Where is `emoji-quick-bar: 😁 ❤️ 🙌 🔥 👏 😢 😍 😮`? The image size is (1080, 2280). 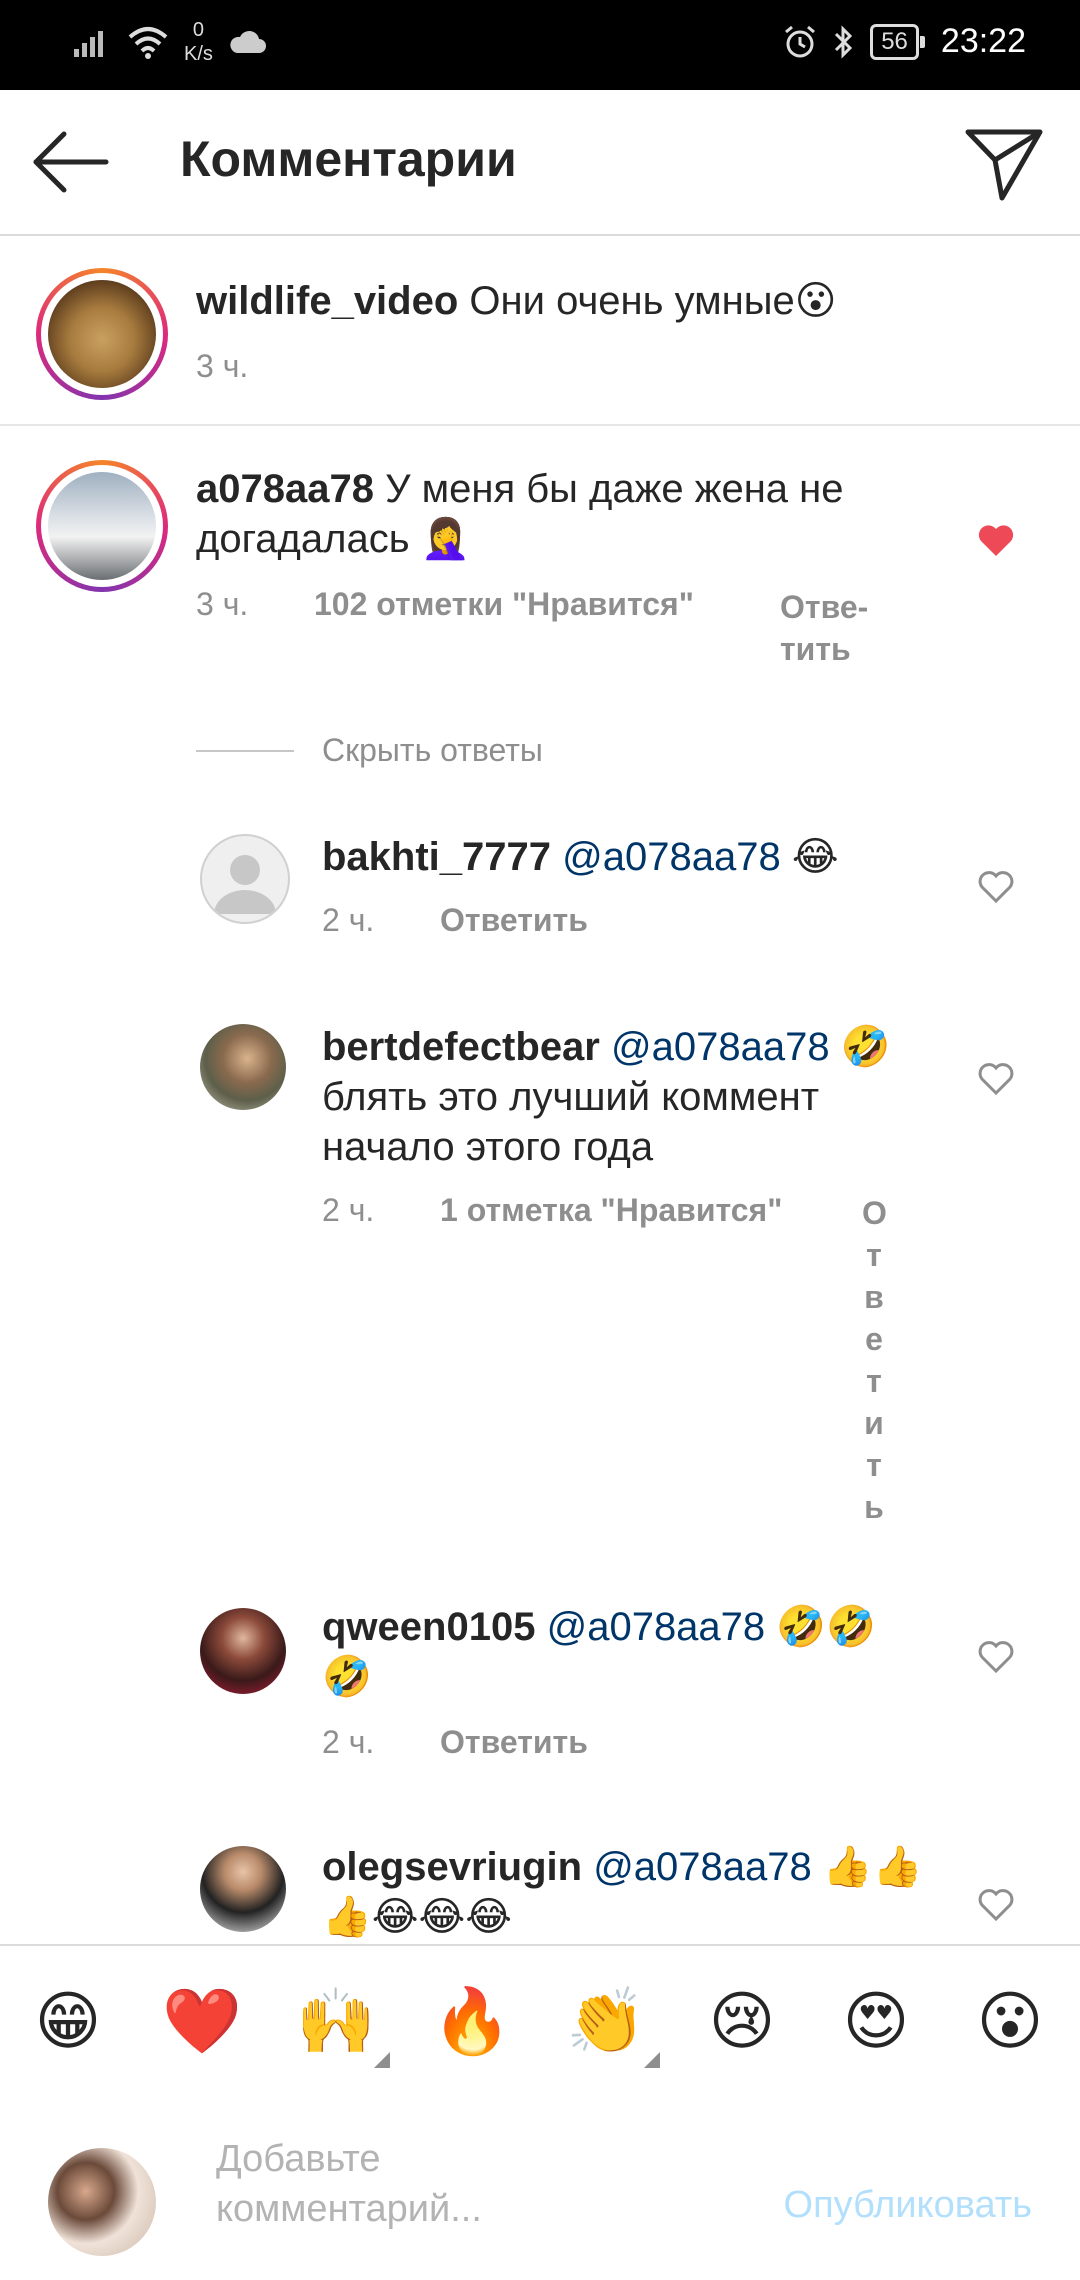
emoji-quick-bar: 😁 ❤️ 🙌 🔥 👏 😢 😍 😮 is located at coordinates (540, 2020).